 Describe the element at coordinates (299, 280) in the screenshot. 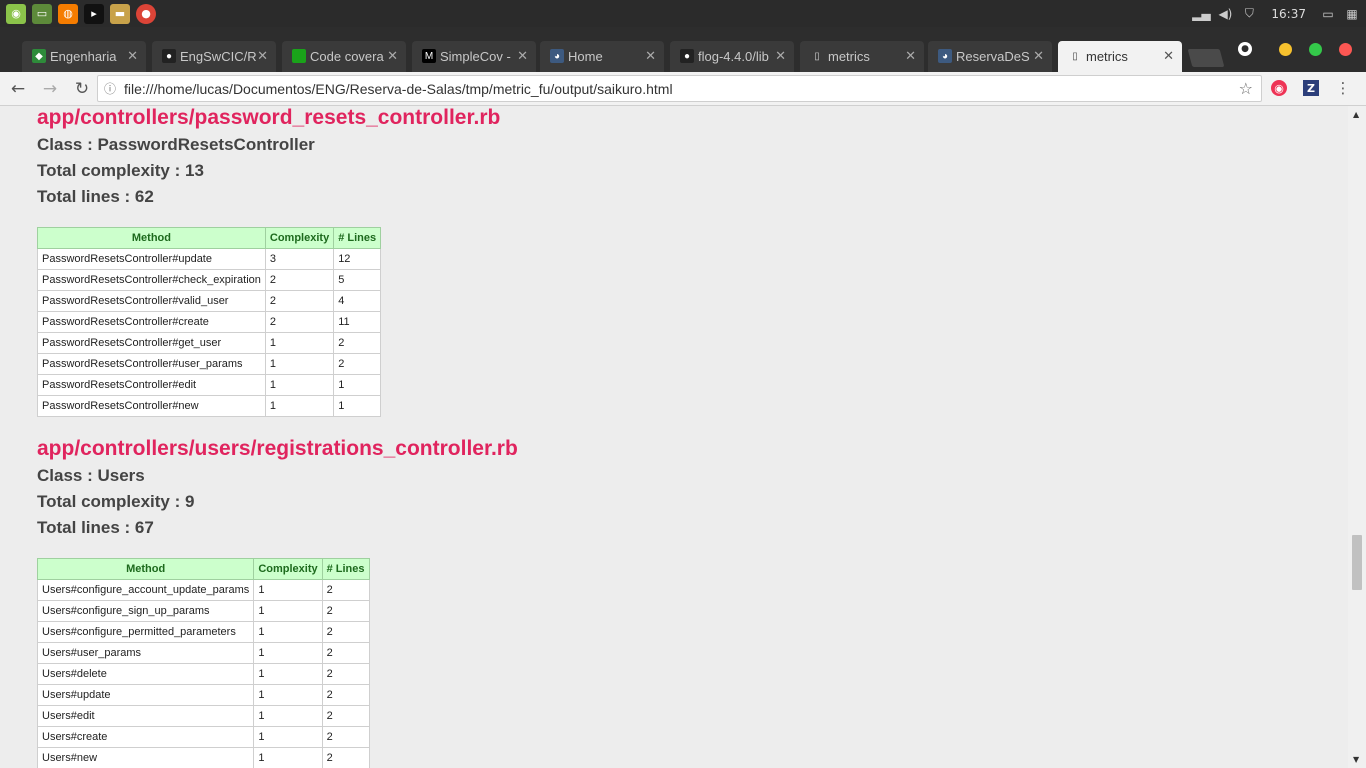

I see `complexity-cell: 2` at that location.